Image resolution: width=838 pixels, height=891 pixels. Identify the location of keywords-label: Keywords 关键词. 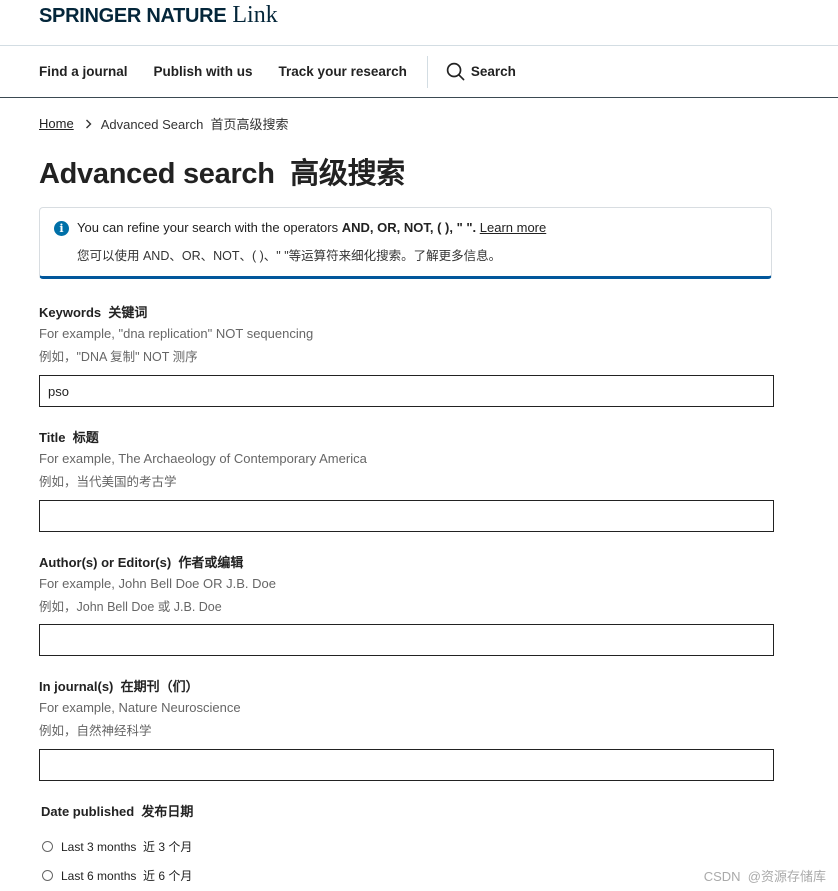
(93, 312).